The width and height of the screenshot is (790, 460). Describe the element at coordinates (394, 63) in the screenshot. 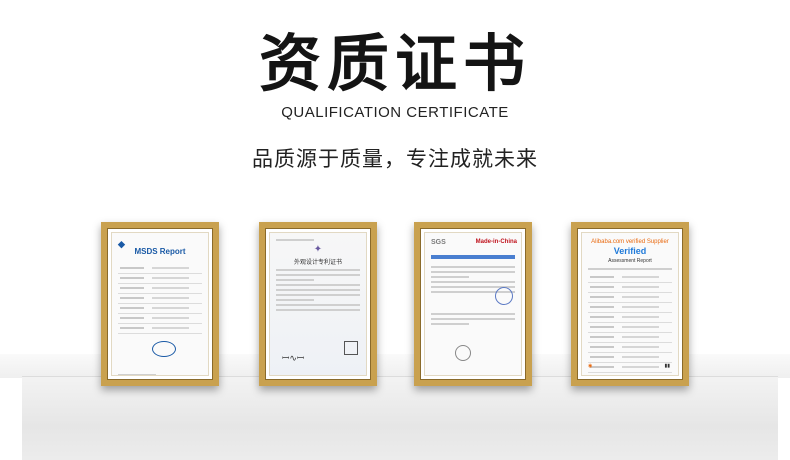

I see `page-title: 资质证书` at that location.